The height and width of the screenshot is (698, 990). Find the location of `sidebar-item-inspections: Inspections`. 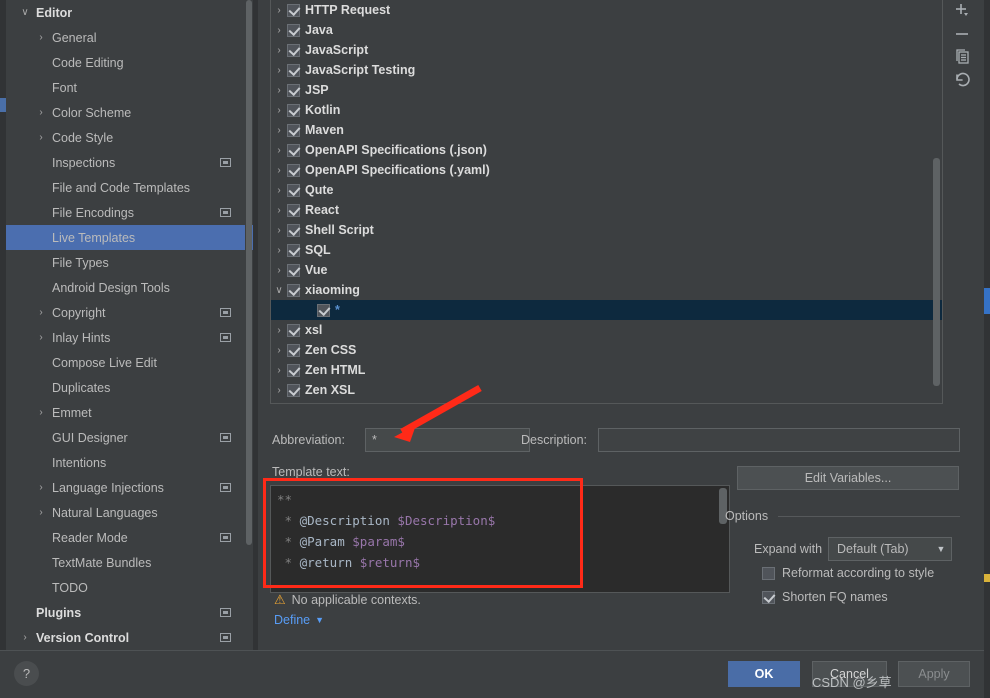

sidebar-item-inspections: Inspections is located at coordinates (129, 162).